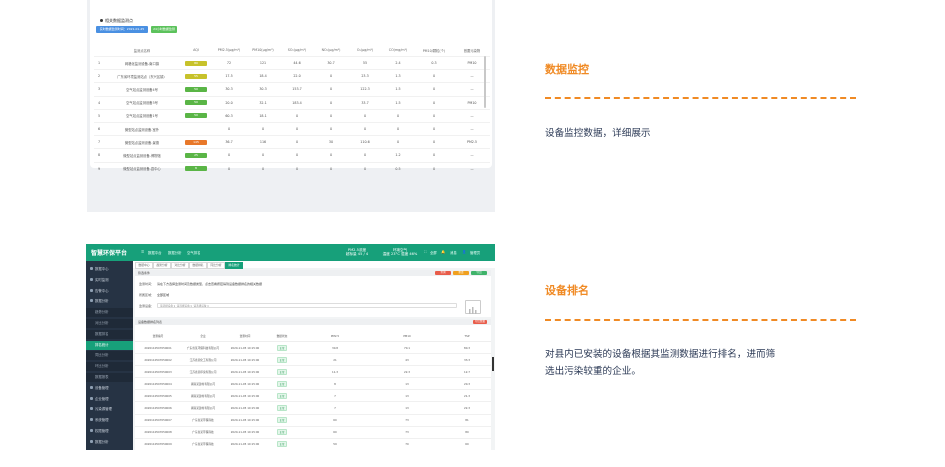 Image resolution: width=945 pixels, height=467 pixels. I want to click on header-cell: 首要污染物, so click(472, 50).